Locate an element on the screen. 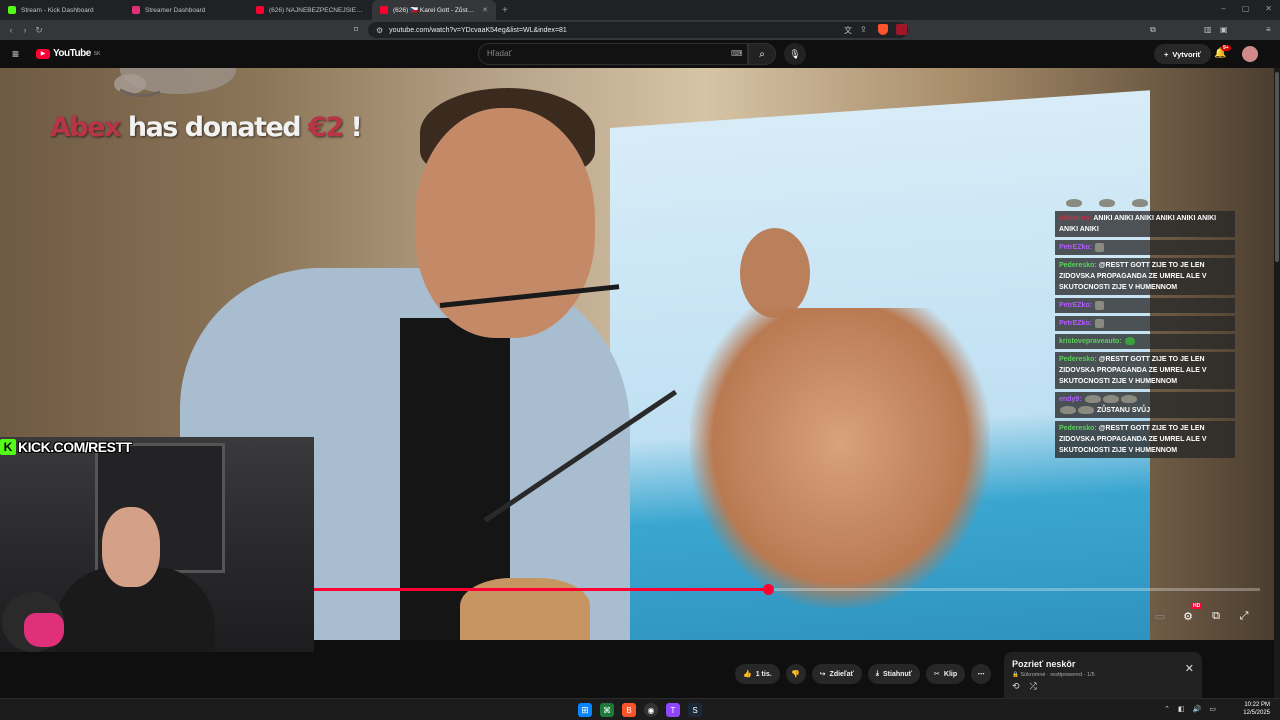 The height and width of the screenshot is (720, 1280). clock-date: 12/5/2025 is located at coordinates (1256, 713).